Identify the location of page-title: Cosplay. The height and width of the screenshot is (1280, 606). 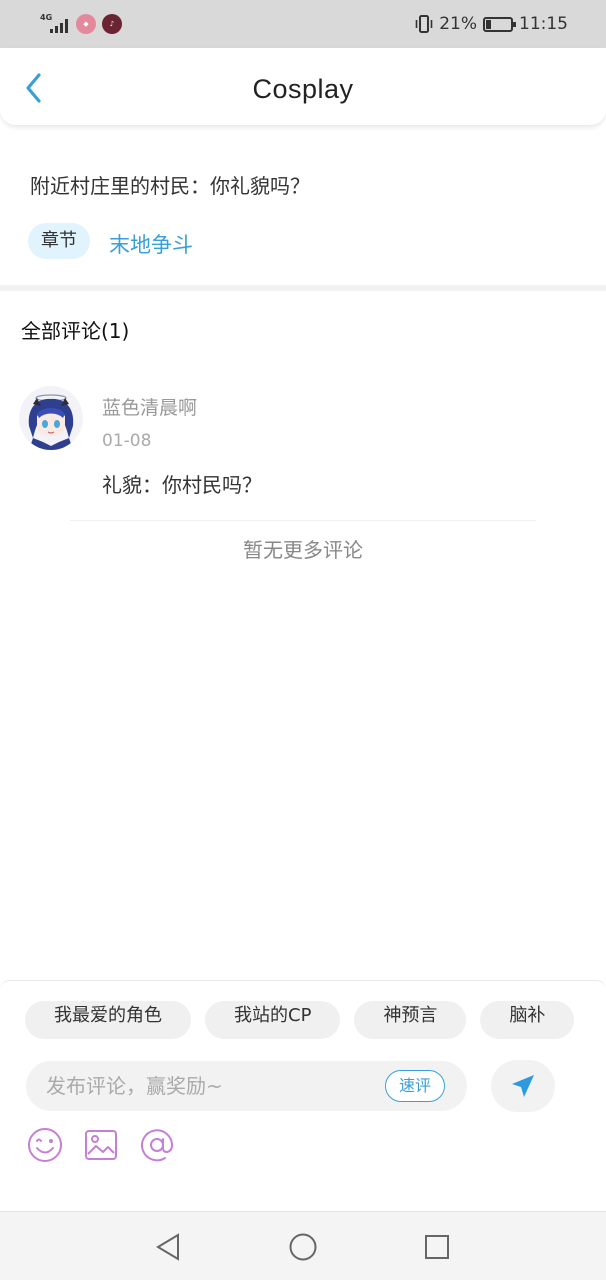
(303, 89).